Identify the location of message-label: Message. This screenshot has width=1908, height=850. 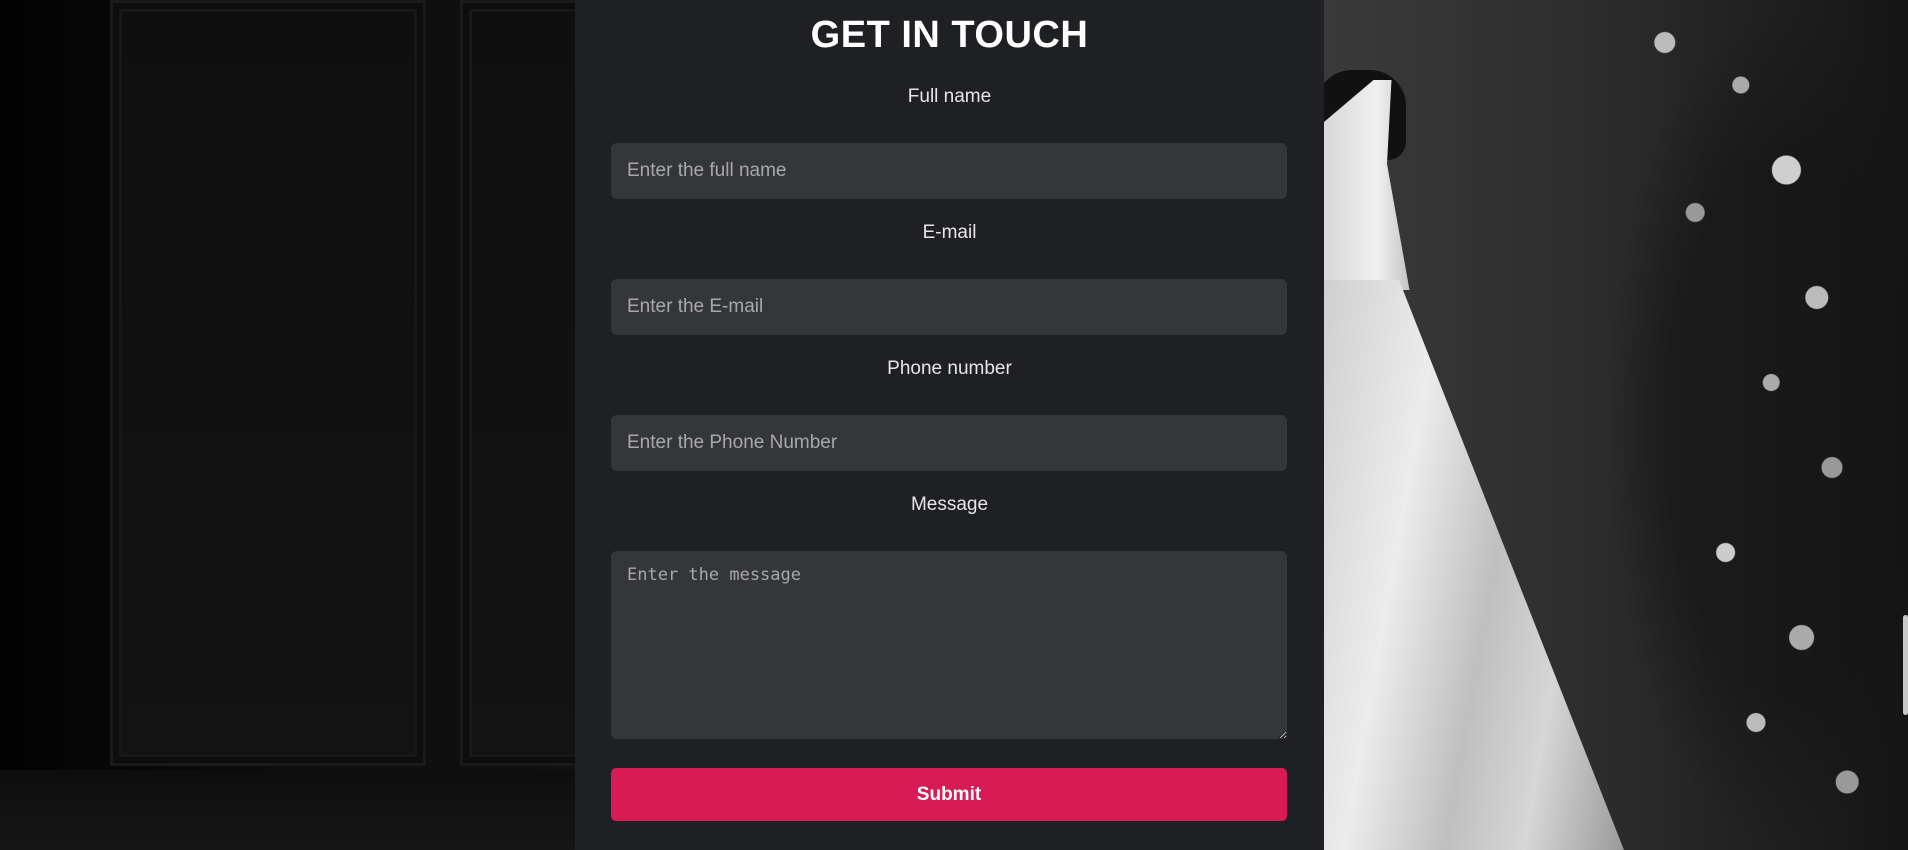
(949, 504).